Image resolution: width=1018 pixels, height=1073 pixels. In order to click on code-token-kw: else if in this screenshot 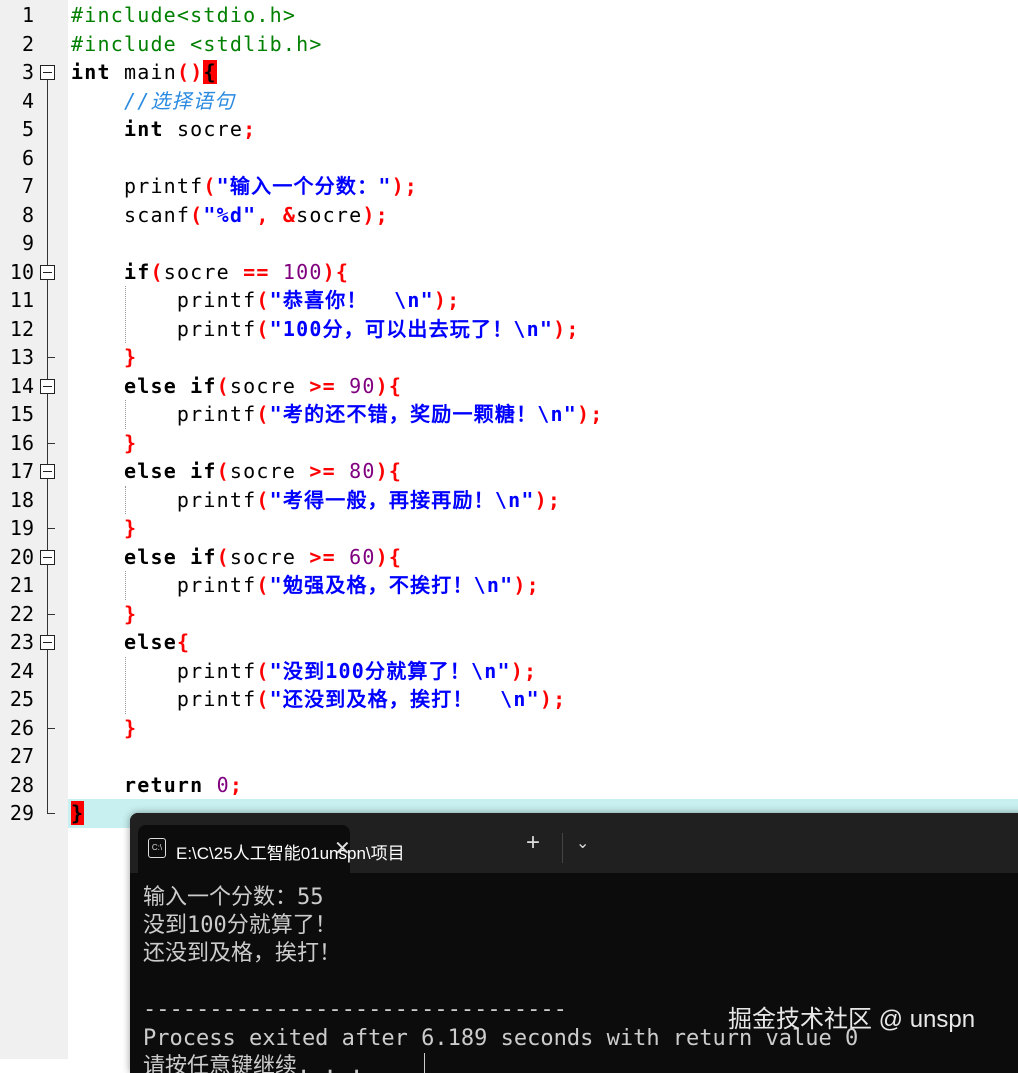, I will do `click(170, 385)`.